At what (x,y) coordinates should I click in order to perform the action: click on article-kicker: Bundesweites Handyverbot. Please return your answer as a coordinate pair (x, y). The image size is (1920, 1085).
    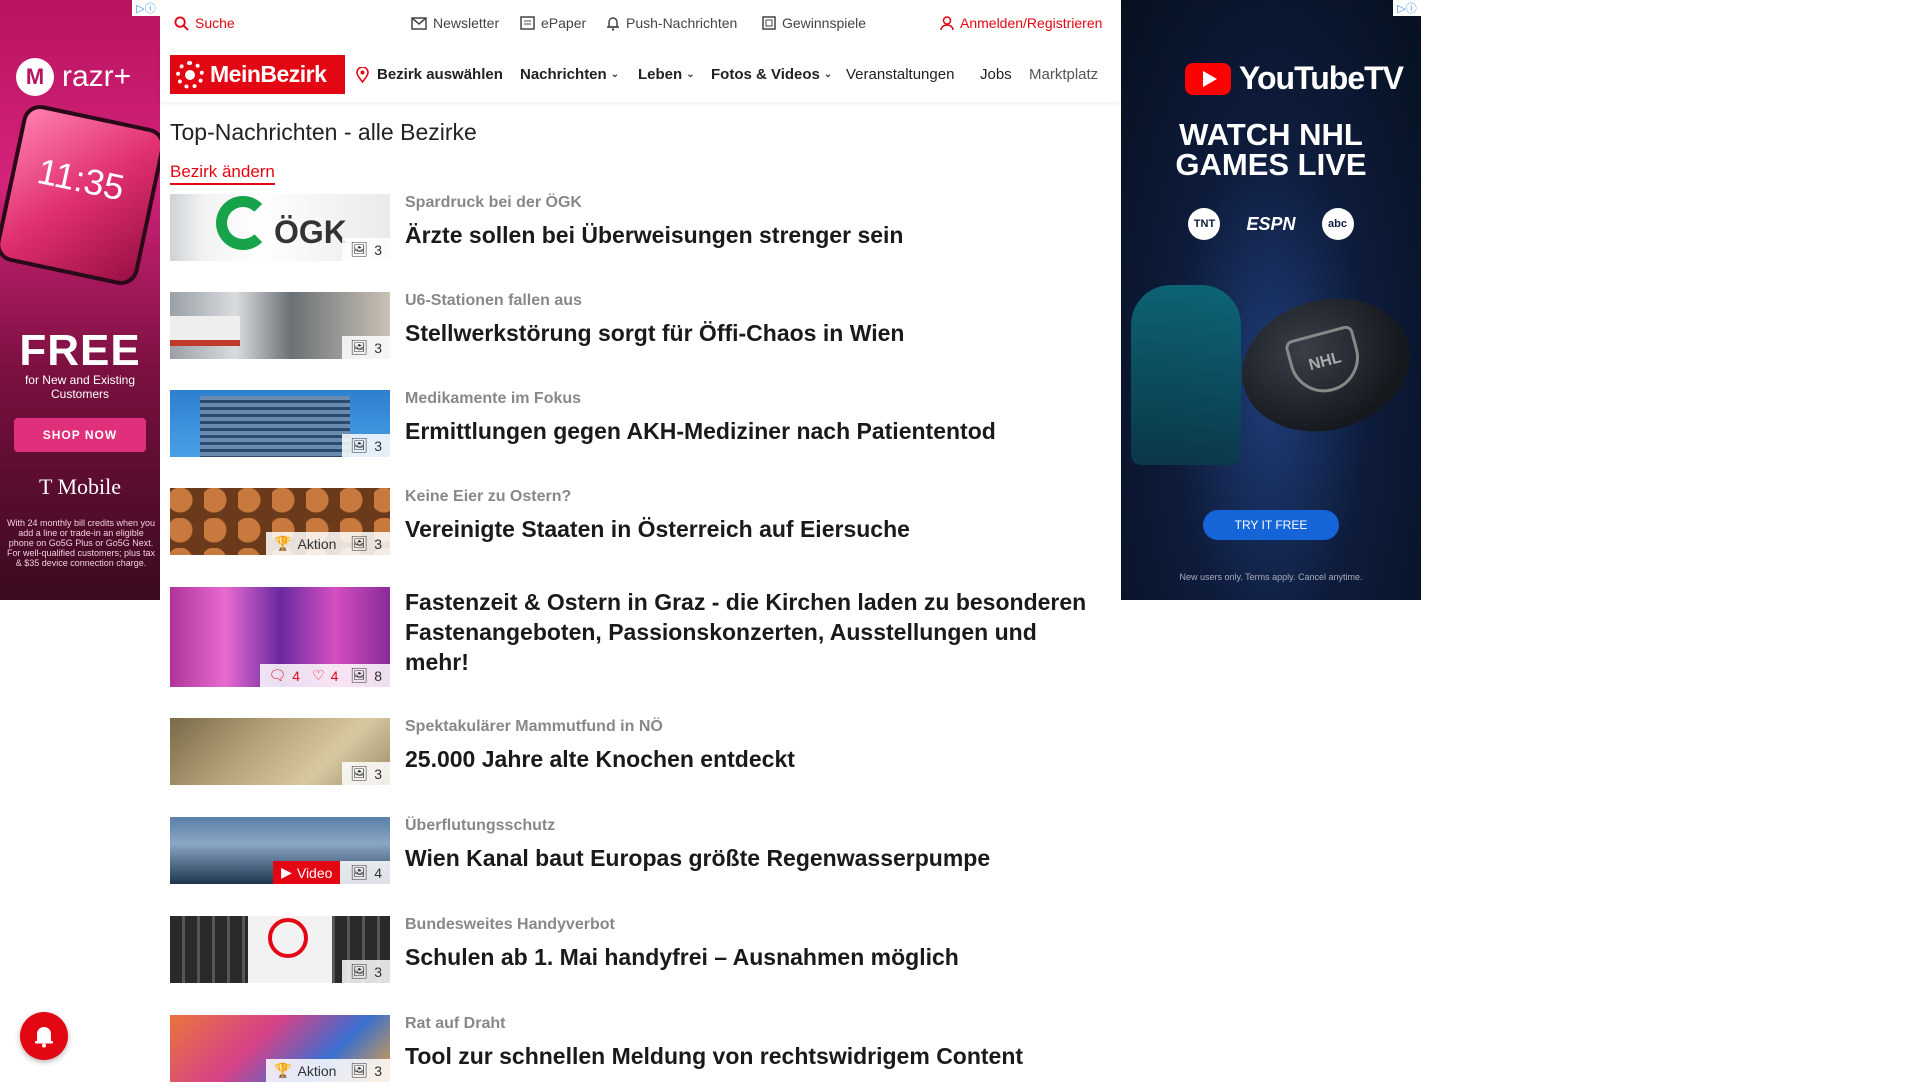
    Looking at the image, I should click on (510, 924).